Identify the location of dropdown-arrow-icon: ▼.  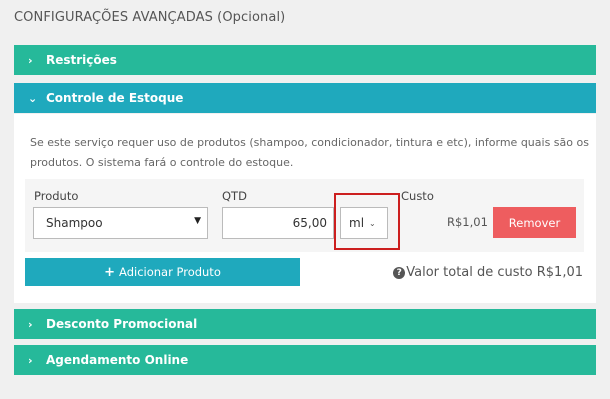
(197, 221).